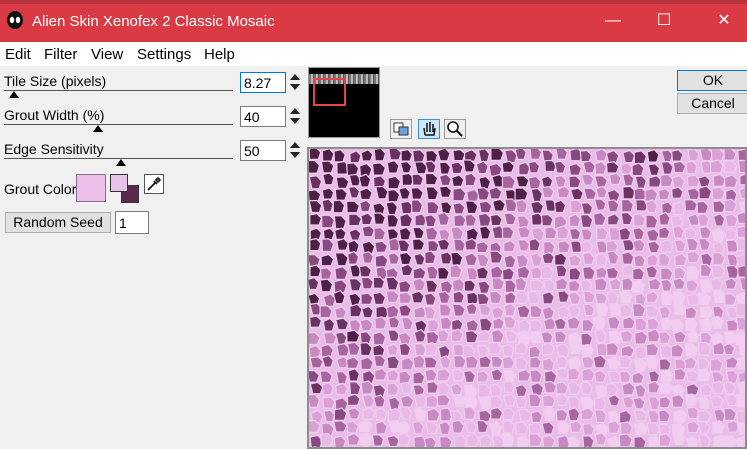 The image size is (747, 449). Describe the element at coordinates (712, 80) in the screenshot. I see `ok-button: OK` at that location.